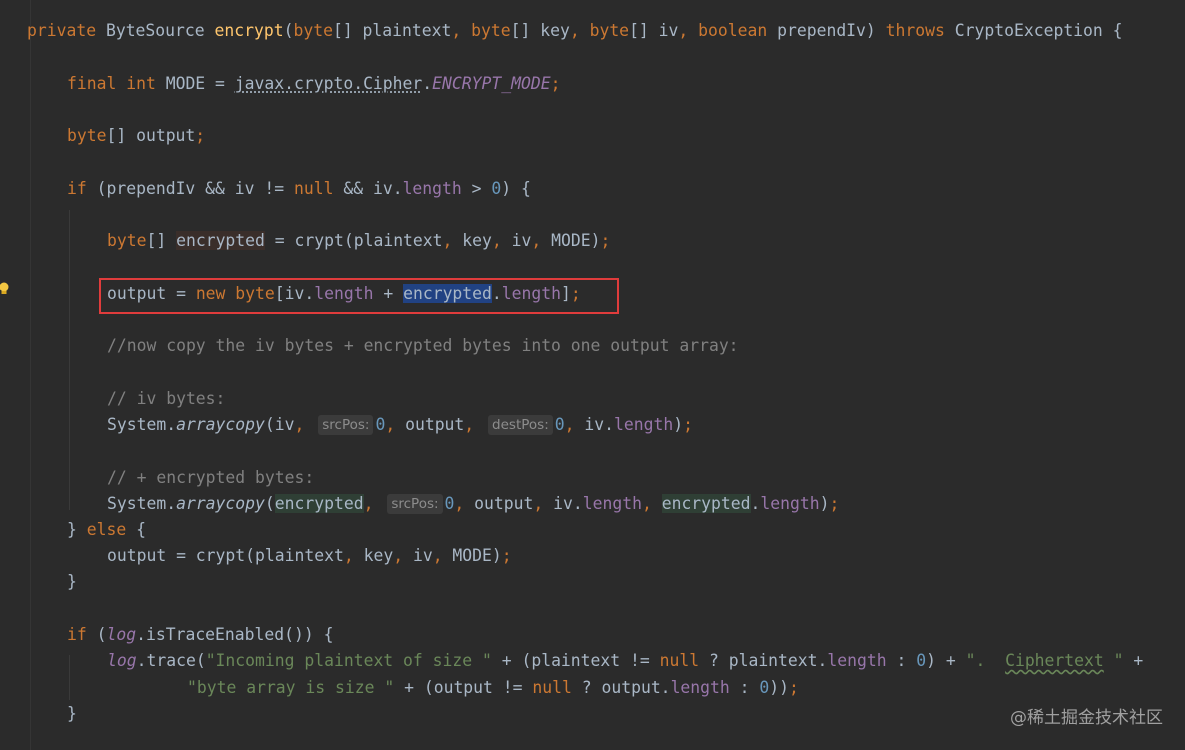 The image size is (1185, 750). What do you see at coordinates (346, 425) in the screenshot?
I see `param-hint: srcPos:` at bounding box center [346, 425].